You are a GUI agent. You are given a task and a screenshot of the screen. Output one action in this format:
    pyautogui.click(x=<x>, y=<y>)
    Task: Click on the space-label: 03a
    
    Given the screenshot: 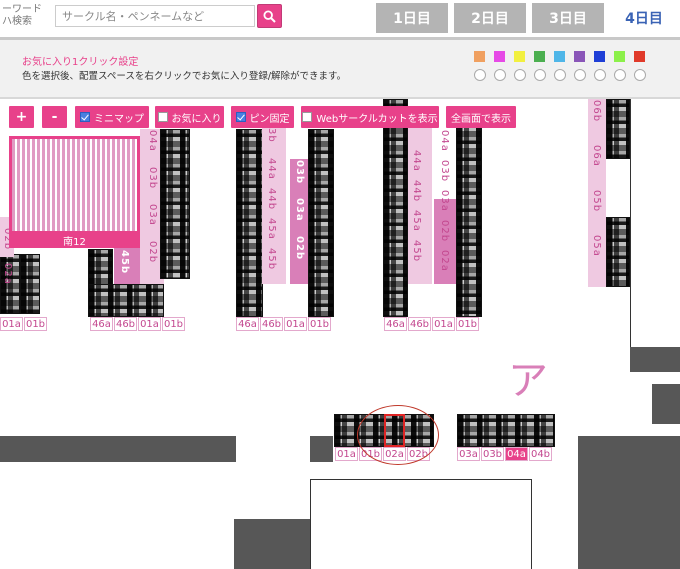 What is the action you would take?
    pyautogui.click(x=468, y=454)
    